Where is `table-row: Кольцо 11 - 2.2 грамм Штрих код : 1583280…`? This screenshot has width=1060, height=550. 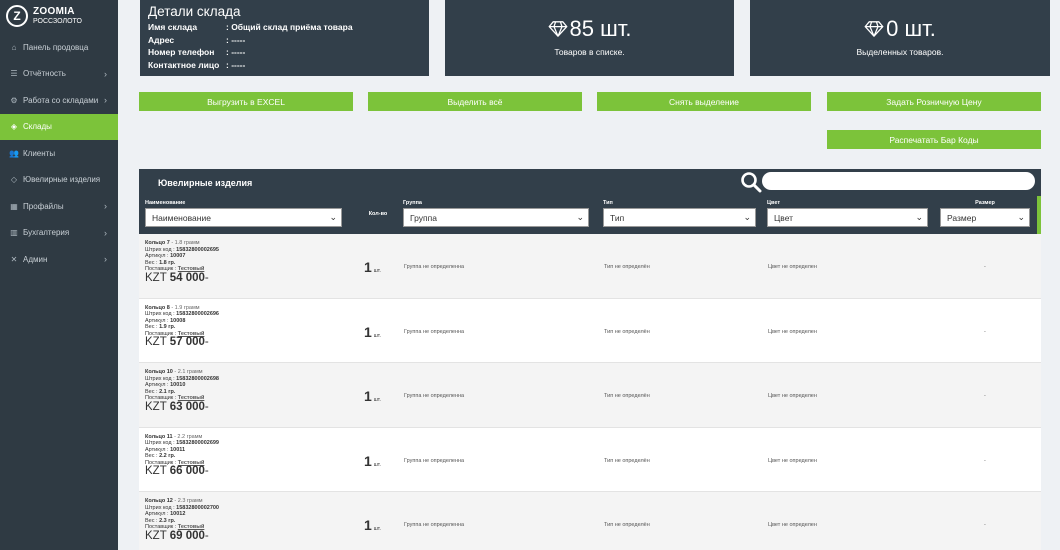 table-row: Кольцо 11 - 2.2 грамм Штрих код : 1583280… is located at coordinates (590, 459).